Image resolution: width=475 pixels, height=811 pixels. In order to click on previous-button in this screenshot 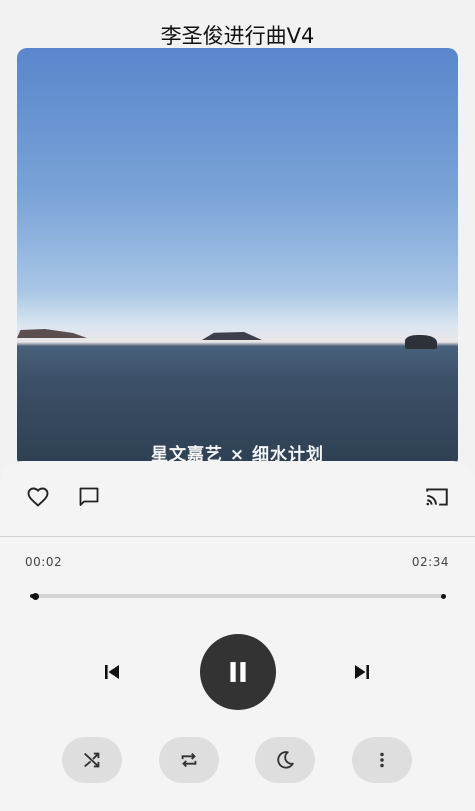, I will do `click(112, 672)`.